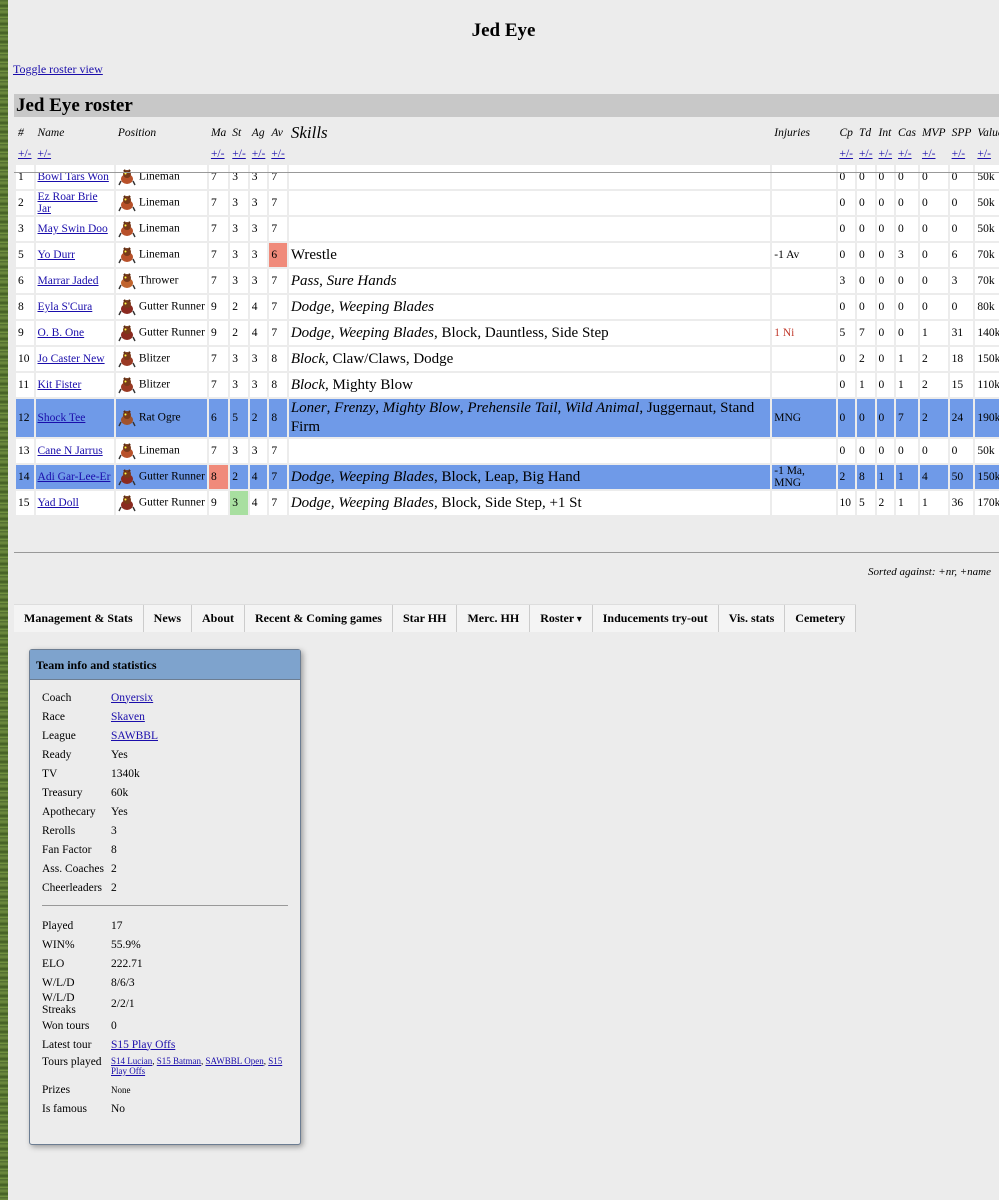 The width and height of the screenshot is (999, 1200). What do you see at coordinates (218, 618) in the screenshot?
I see `tab-about: About` at bounding box center [218, 618].